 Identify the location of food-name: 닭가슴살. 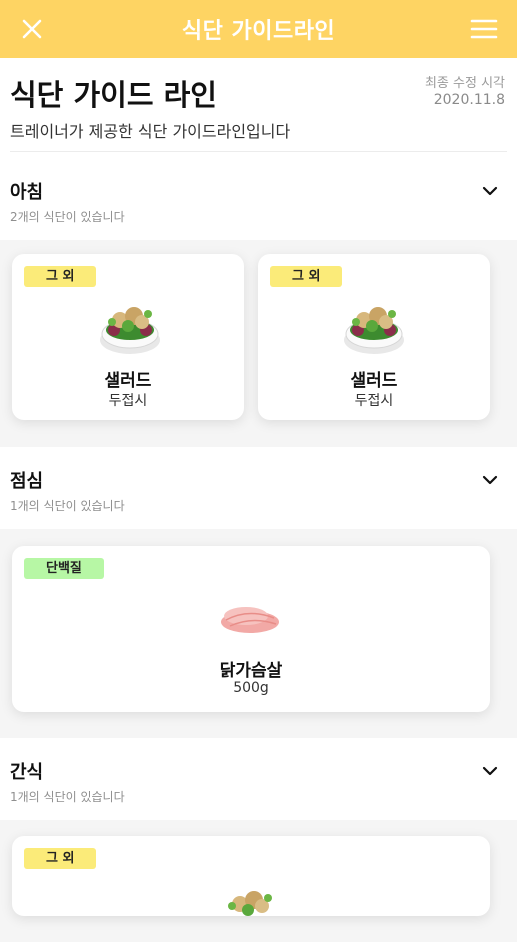
(251, 671).